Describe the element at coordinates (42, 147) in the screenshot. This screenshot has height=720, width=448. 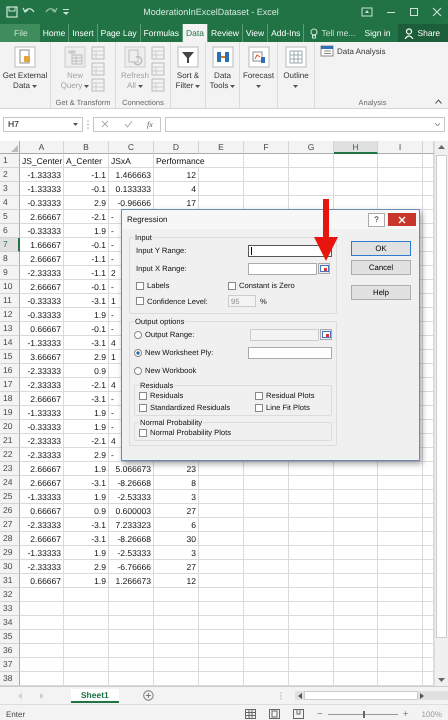
I see `column-header: A` at that location.